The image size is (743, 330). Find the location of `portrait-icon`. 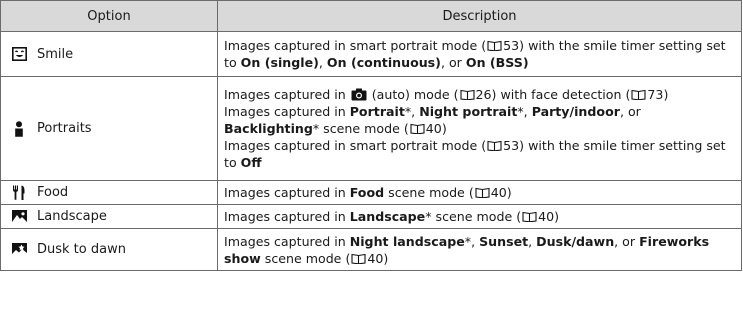

portrait-icon is located at coordinates (19, 128).